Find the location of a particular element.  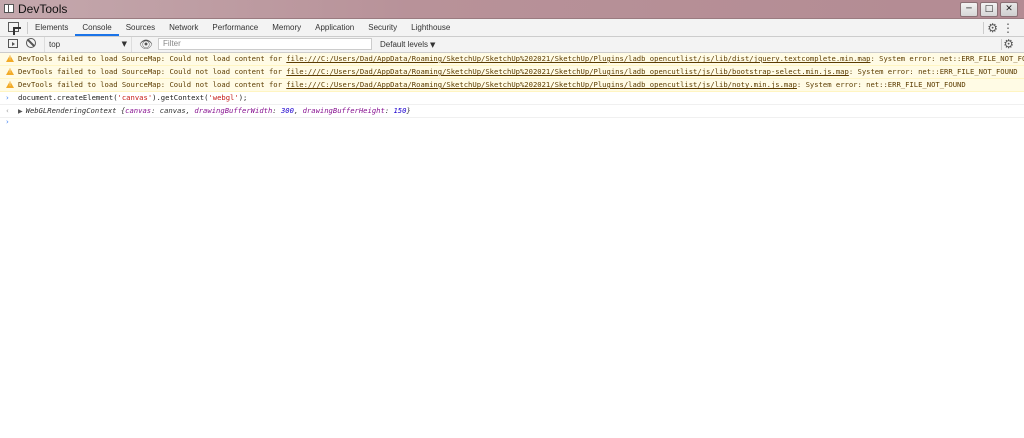

result-prop-value: canvas is located at coordinates (172, 110).